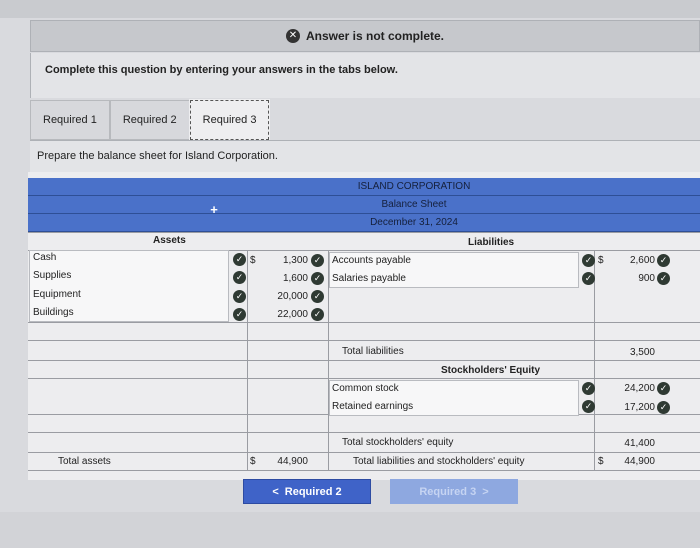 The height and width of the screenshot is (548, 700). Describe the element at coordinates (375, 36) in the screenshot. I see `answer-status-text: Answer is not complete.` at that location.